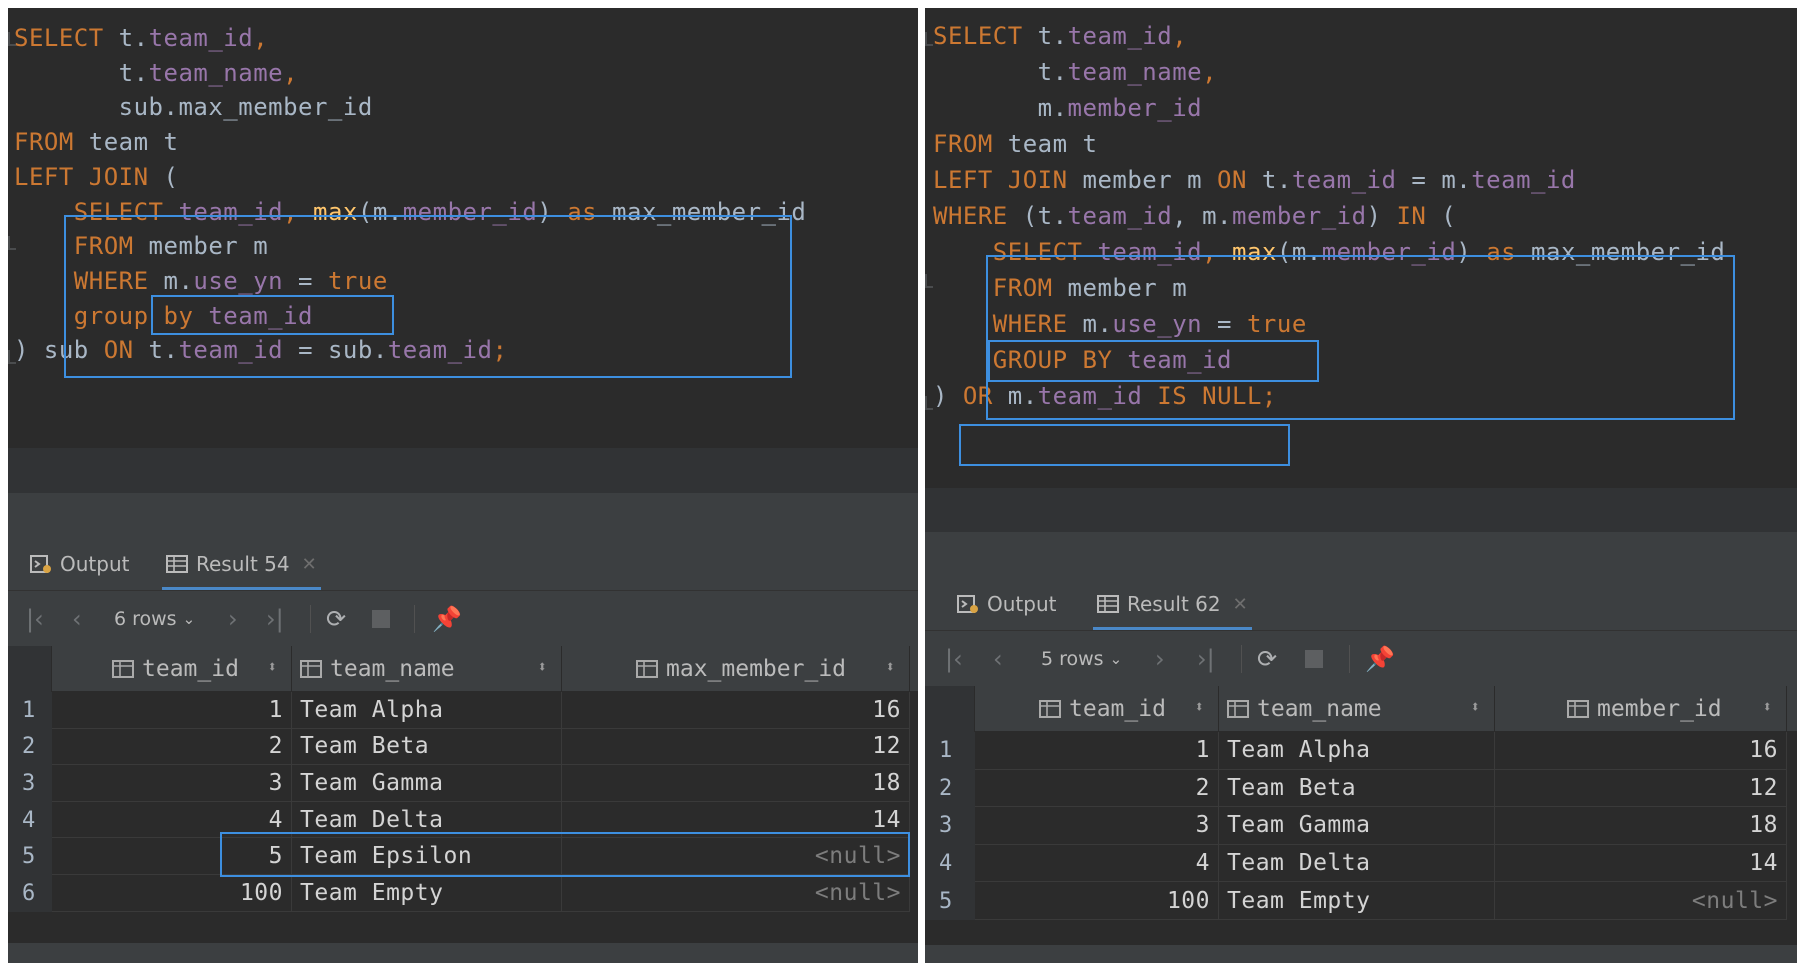  I want to click on code-line: t.team_name,, so click(1075, 72).